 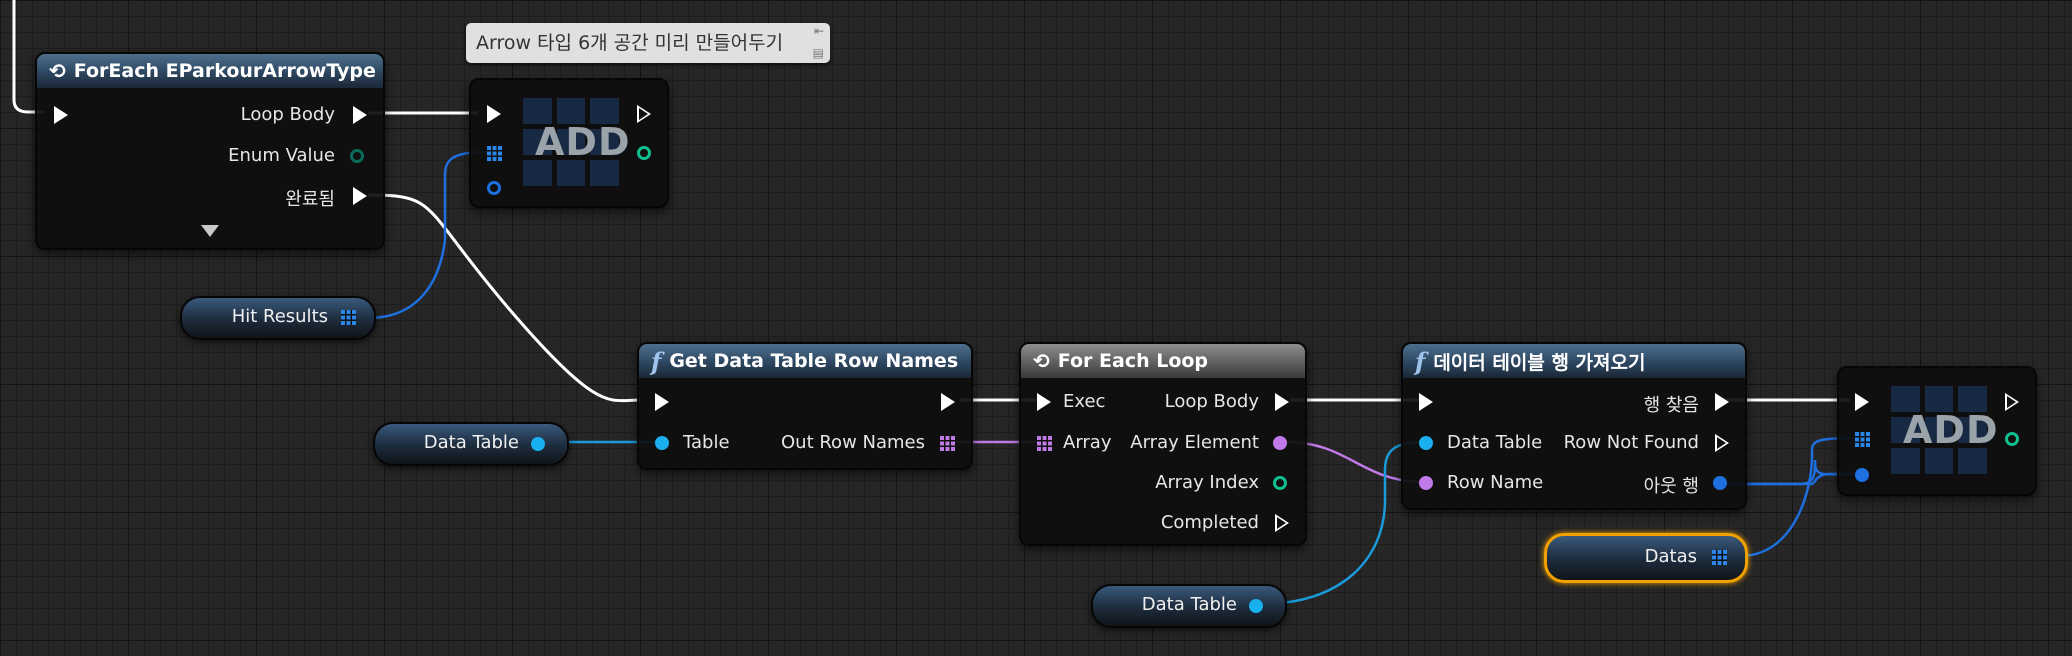 What do you see at coordinates (644, 114) in the screenshot?
I see `add-node-1-exec-out` at bounding box center [644, 114].